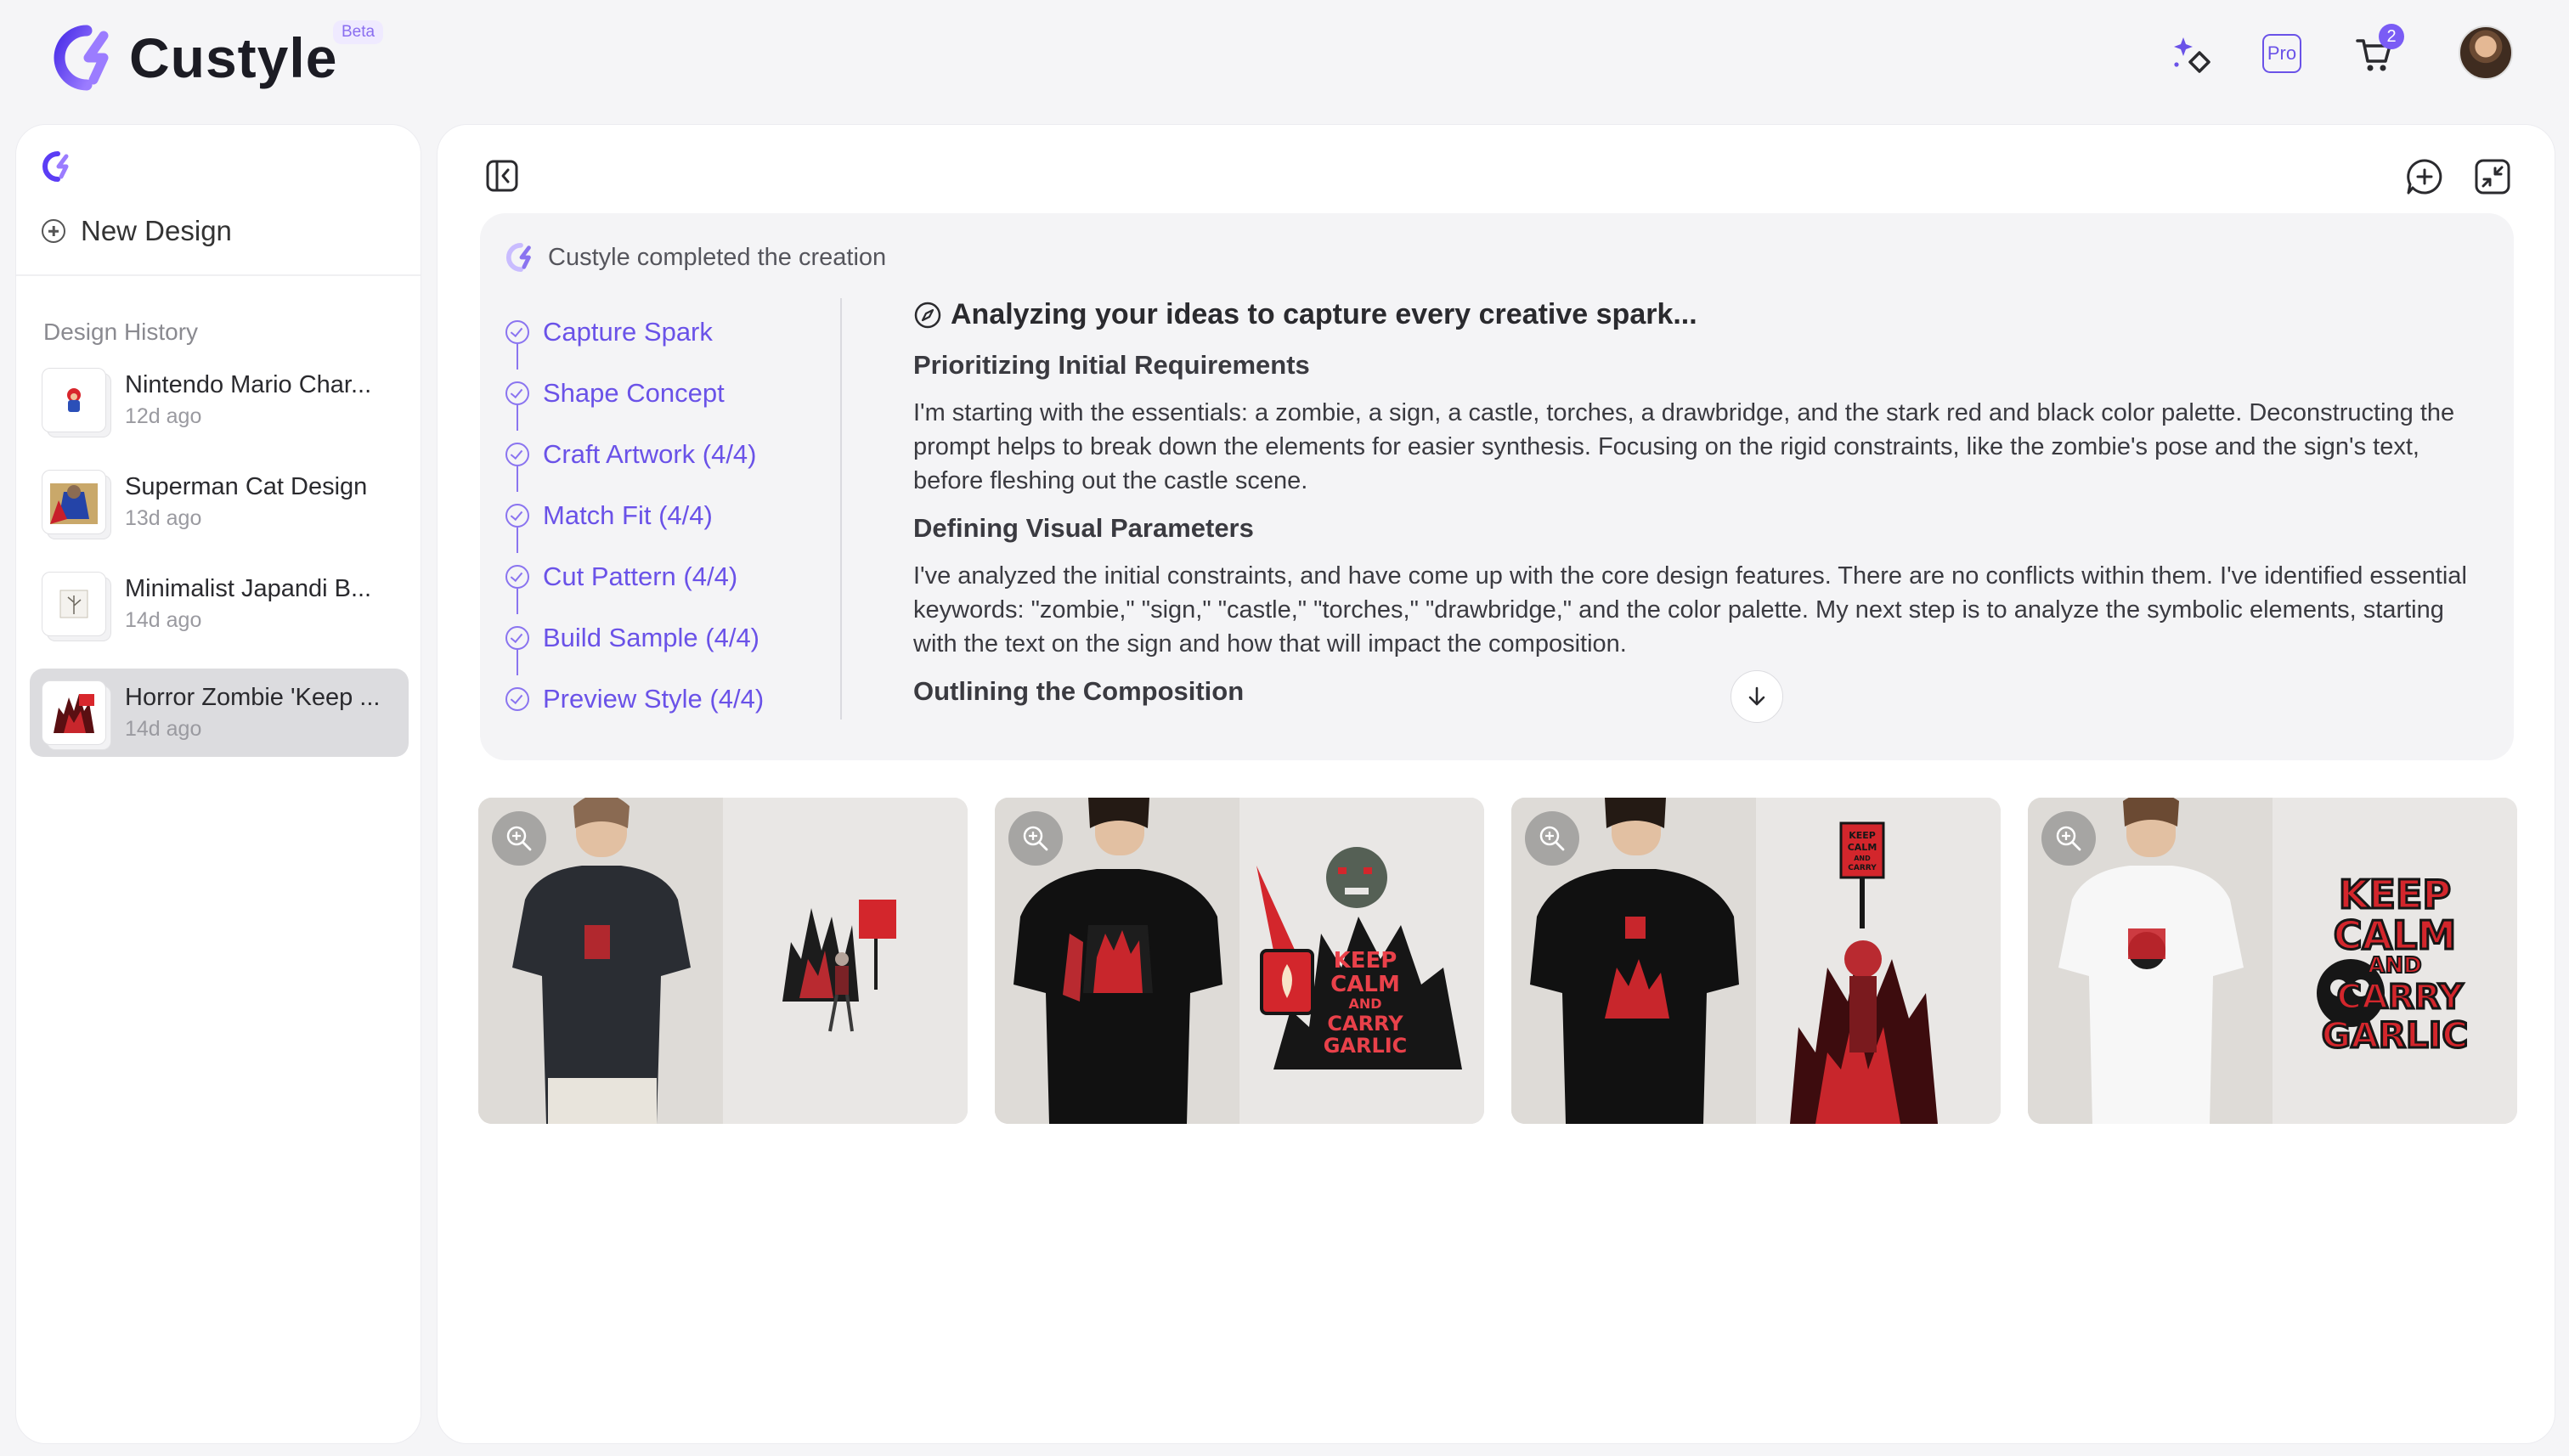 The width and height of the screenshot is (2569, 1456). I want to click on new-chat-button, so click(2423, 176).